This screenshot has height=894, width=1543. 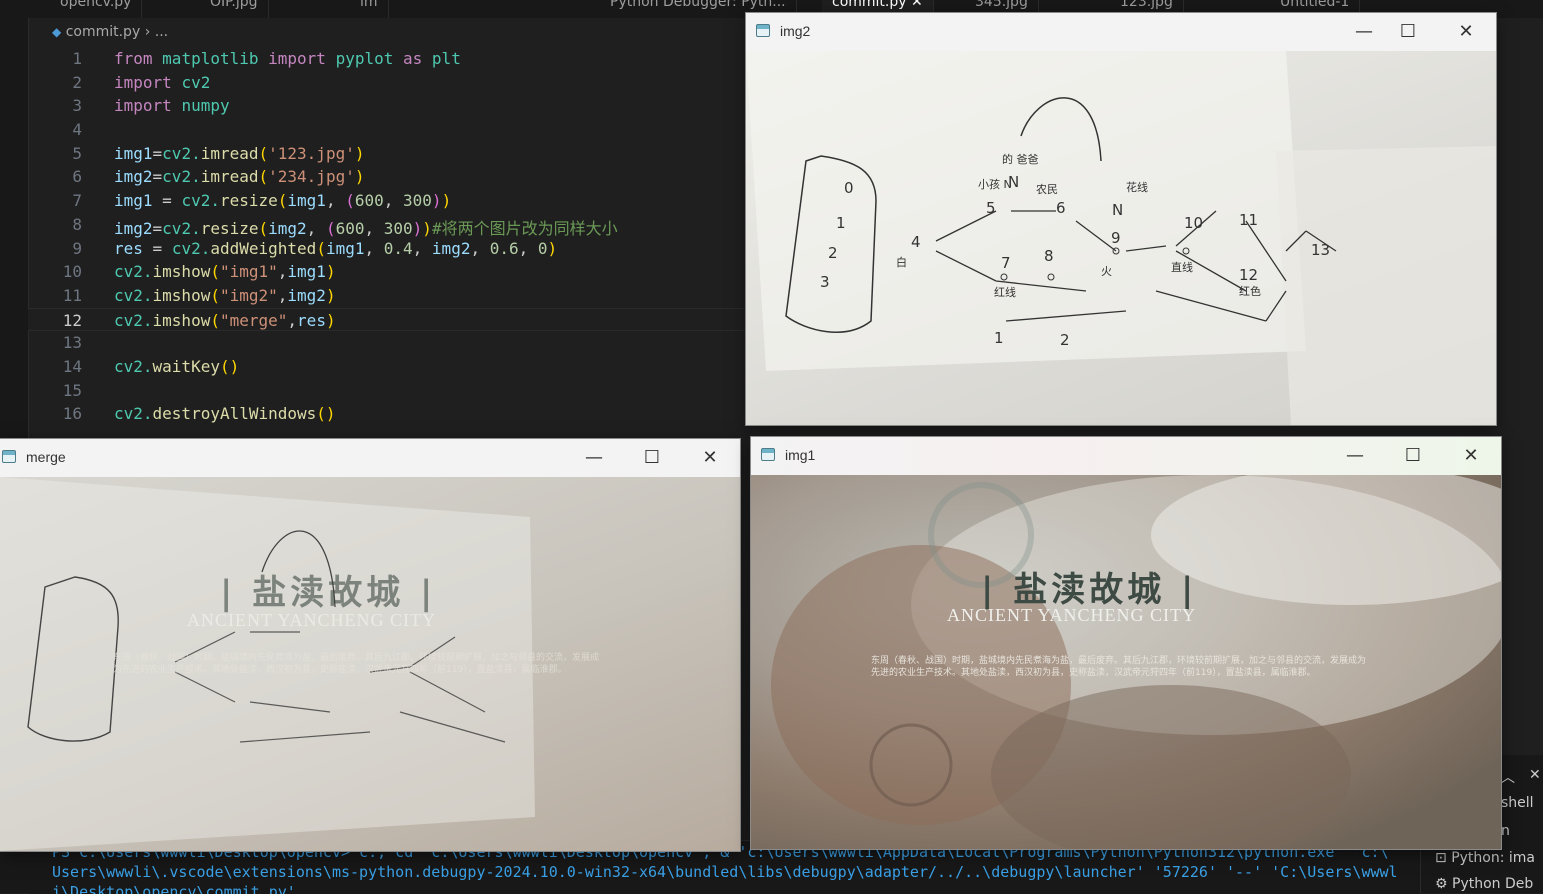 I want to click on chevron-right-icon: ›, so click(x=147, y=32).